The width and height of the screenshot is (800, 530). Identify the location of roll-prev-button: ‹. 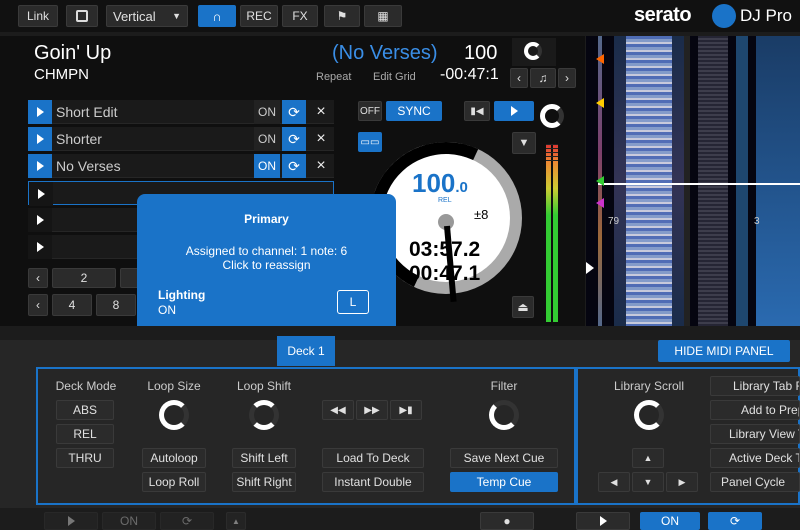
(38, 305).